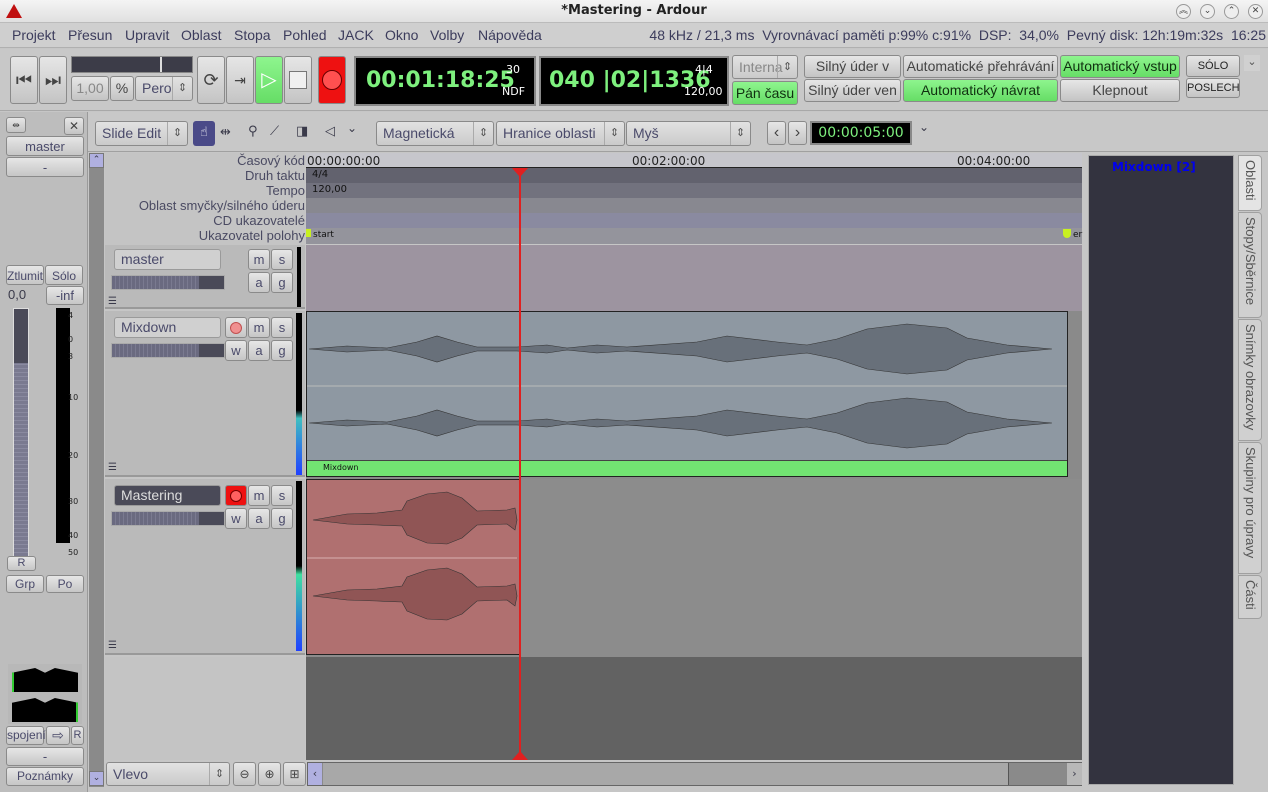 The height and width of the screenshot is (792, 1268). What do you see at coordinates (211, 80) in the screenshot?
I see `loop-button: ⟳` at bounding box center [211, 80].